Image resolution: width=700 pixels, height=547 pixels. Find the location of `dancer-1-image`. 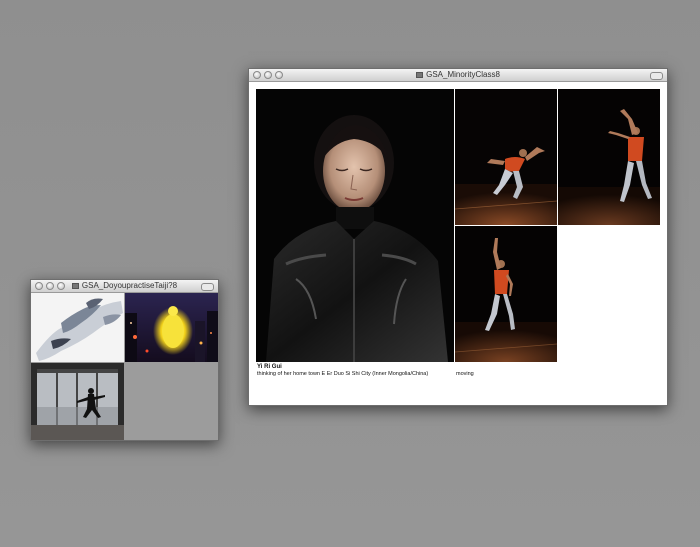

dancer-1-image is located at coordinates (506, 157).